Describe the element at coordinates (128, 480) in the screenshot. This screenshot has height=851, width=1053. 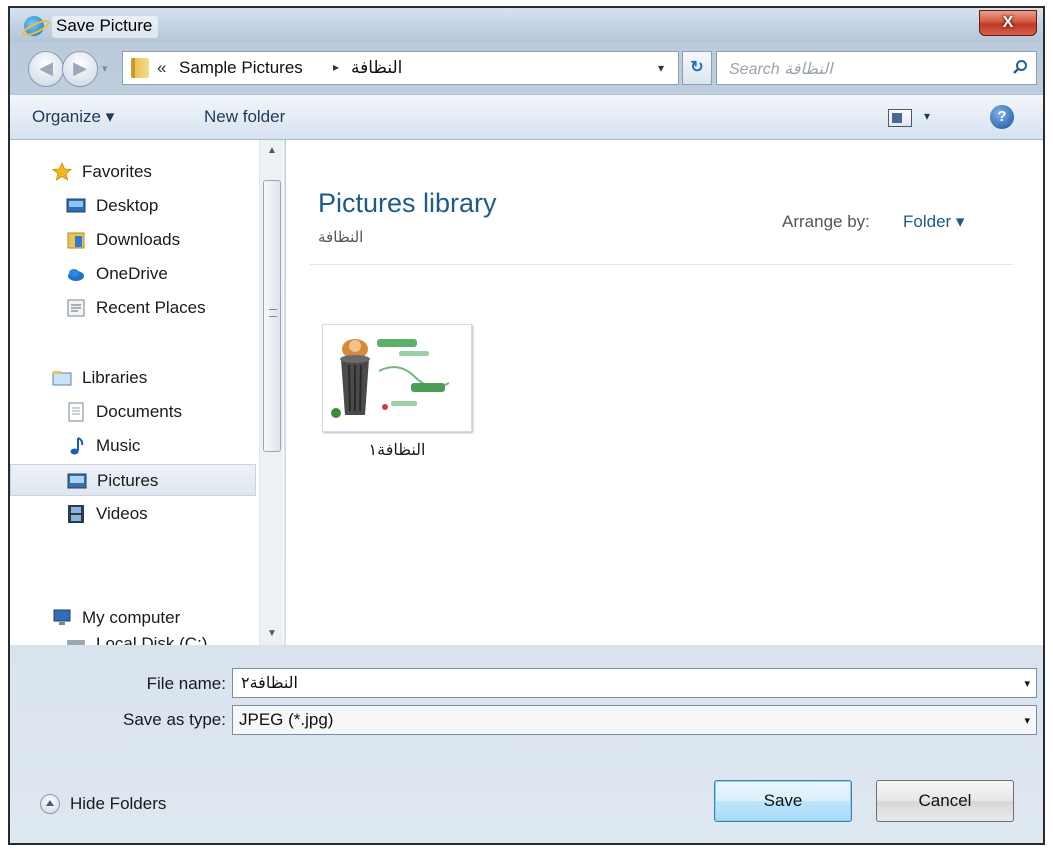
I see `sidebar-item-label: Pictures` at that location.